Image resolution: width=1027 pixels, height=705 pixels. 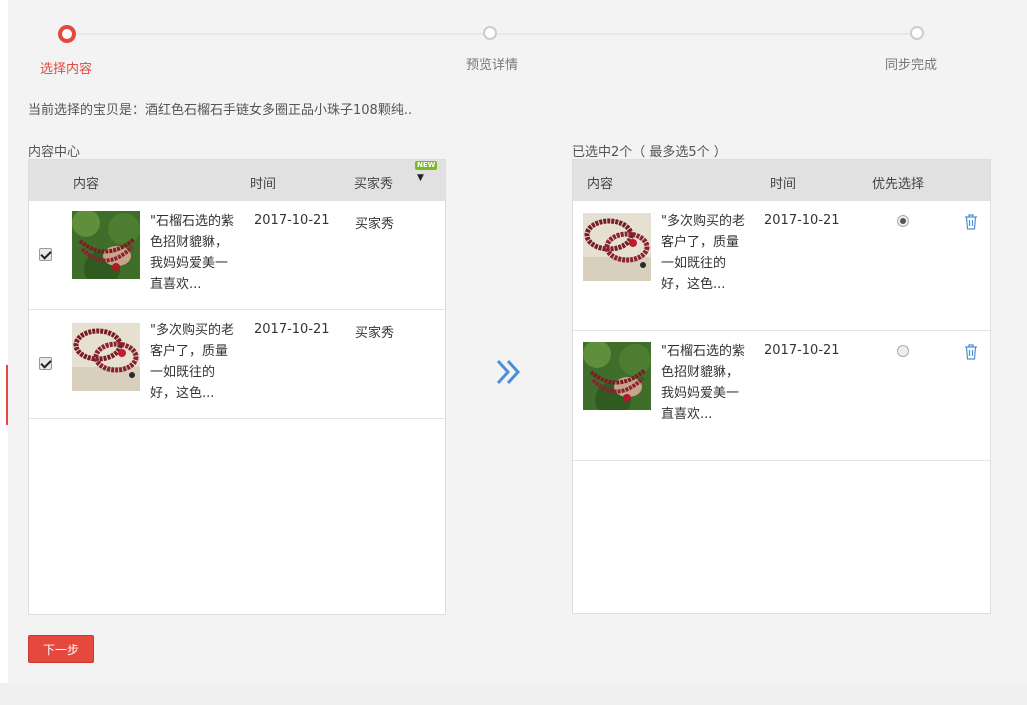 I want to click on step-1-dot, so click(x=67, y=34).